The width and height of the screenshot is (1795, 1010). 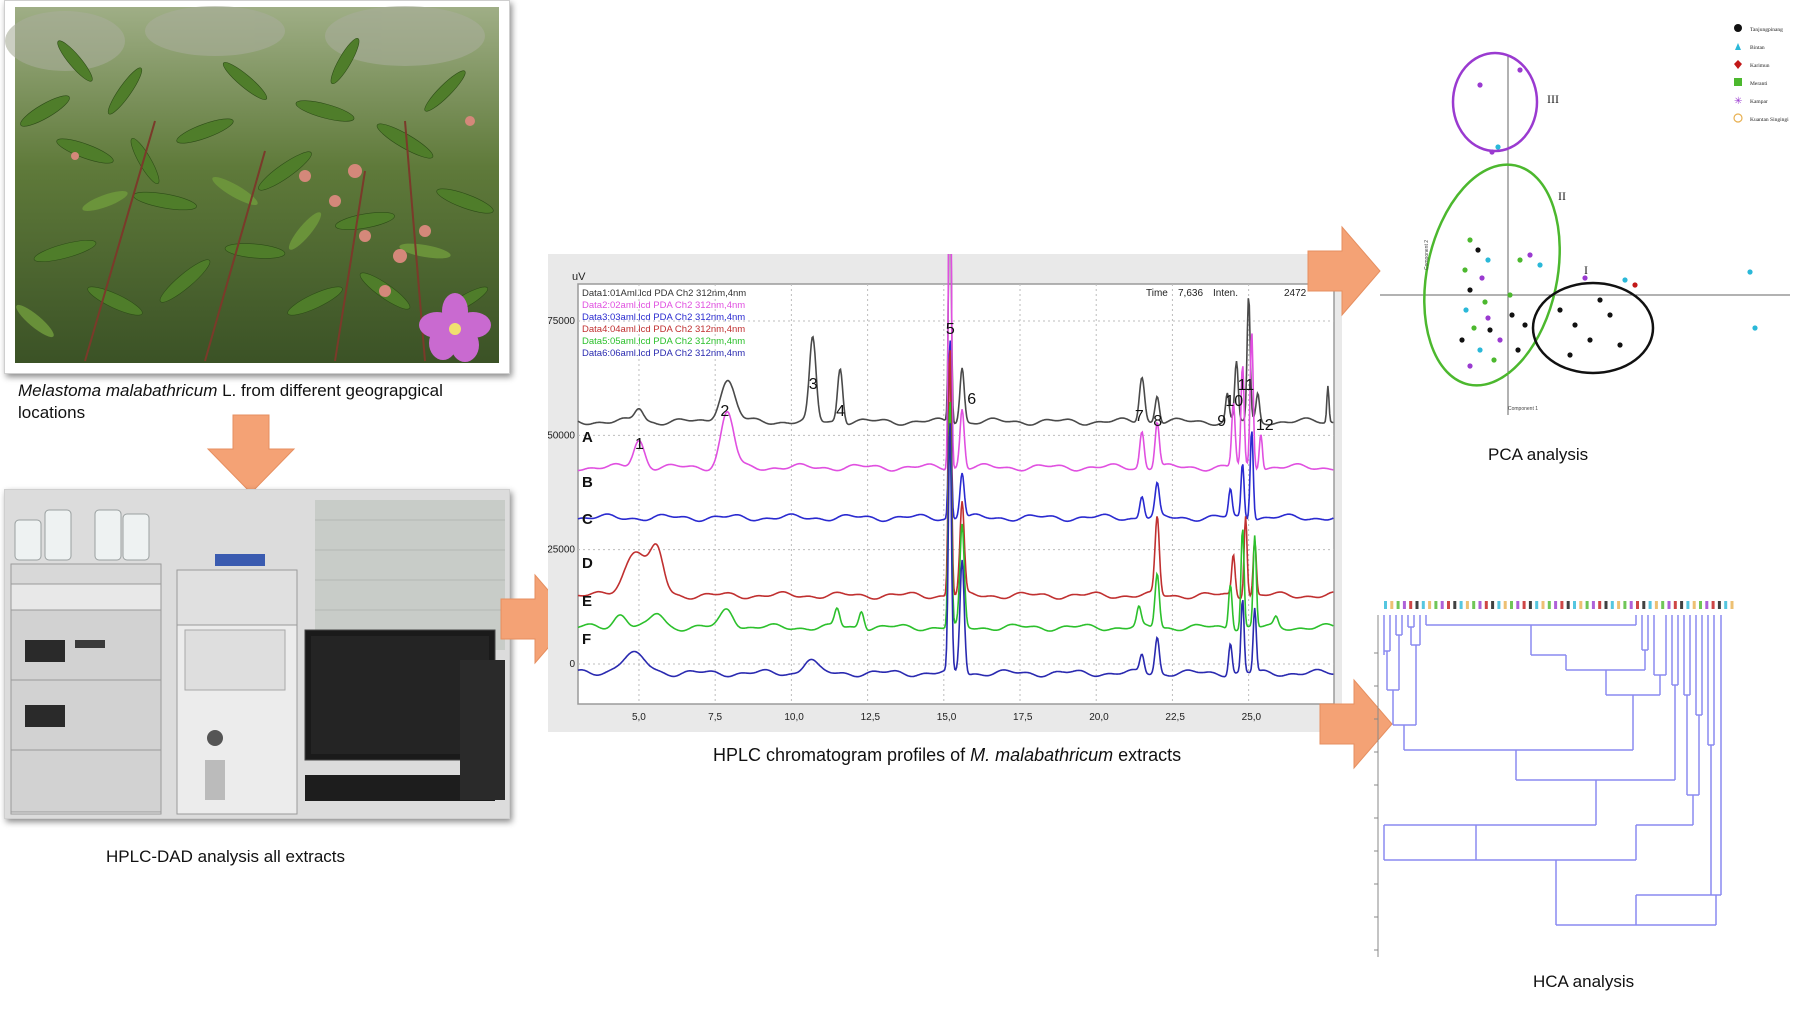 I want to click on pca-legend-label: Kampar, so click(x=1759, y=102).